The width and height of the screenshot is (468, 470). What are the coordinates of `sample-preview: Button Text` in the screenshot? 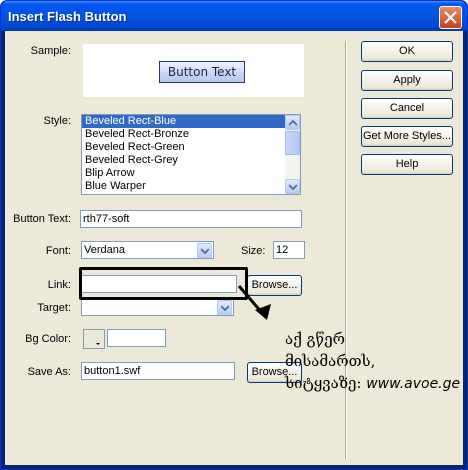 It's located at (193, 70).